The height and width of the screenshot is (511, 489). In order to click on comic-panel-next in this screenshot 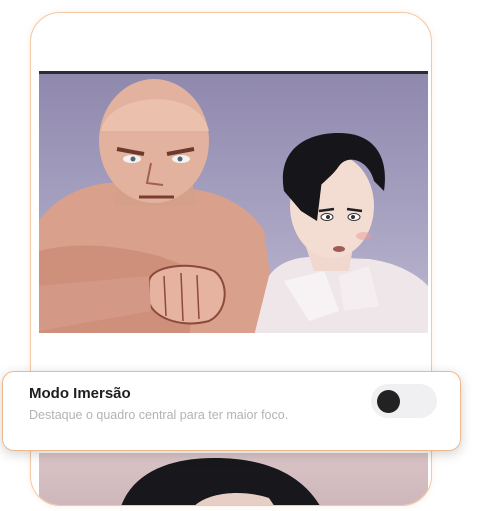, I will do `click(233, 479)`.